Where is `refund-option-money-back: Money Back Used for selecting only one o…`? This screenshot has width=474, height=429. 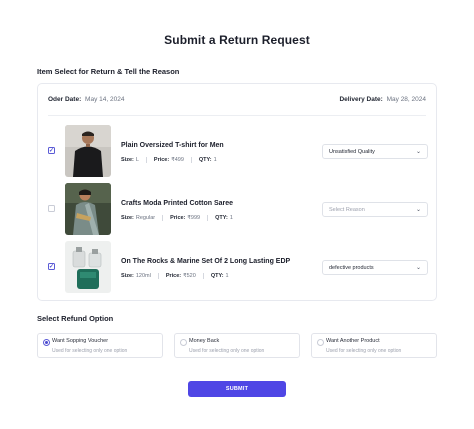
refund-option-money-back: Money Back Used for selecting only one o… is located at coordinates (237, 345).